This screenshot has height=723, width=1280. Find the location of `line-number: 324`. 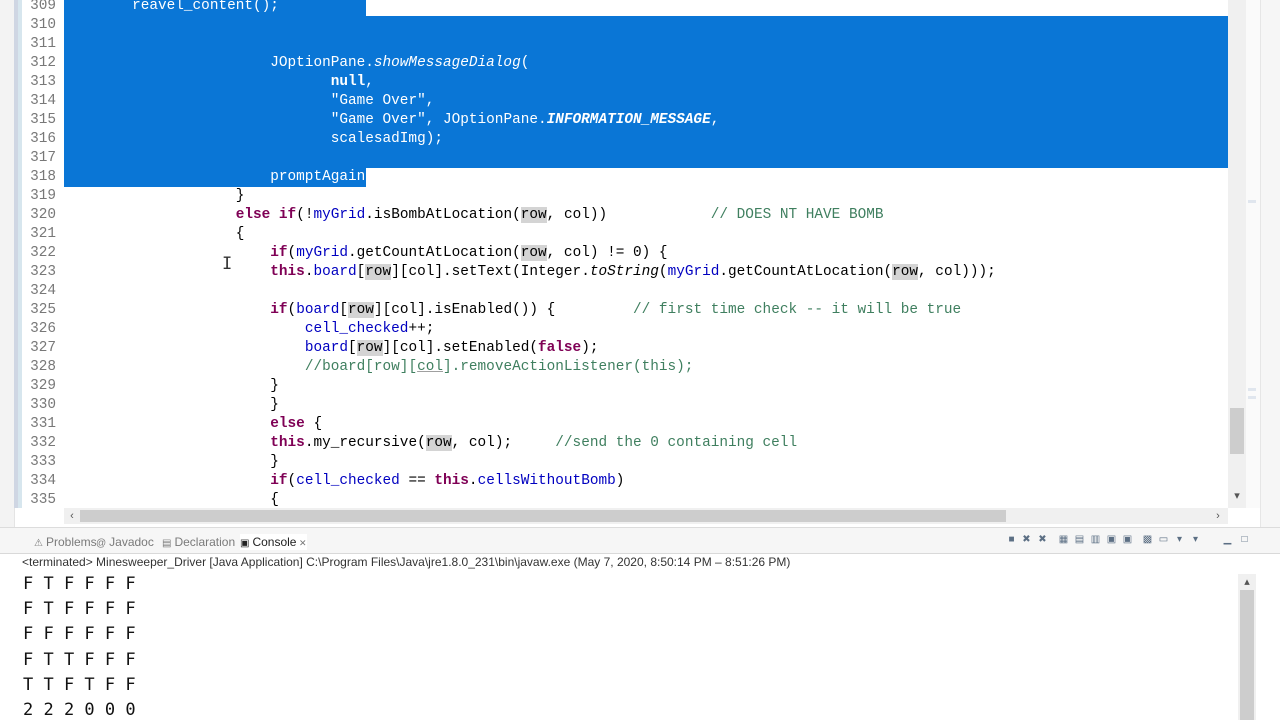

line-number: 324 is located at coordinates (43, 291).